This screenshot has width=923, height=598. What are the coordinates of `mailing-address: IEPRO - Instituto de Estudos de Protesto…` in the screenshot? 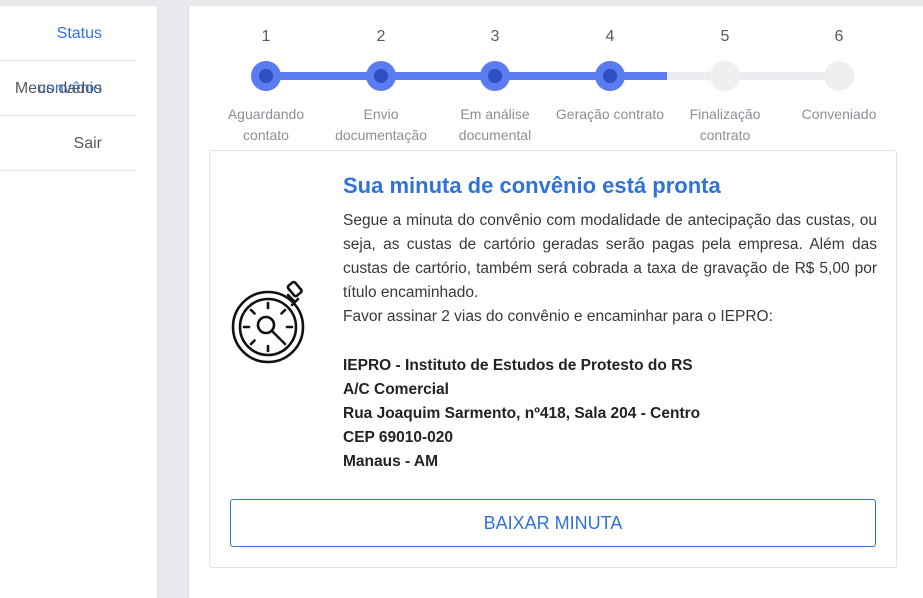 It's located at (521, 414).